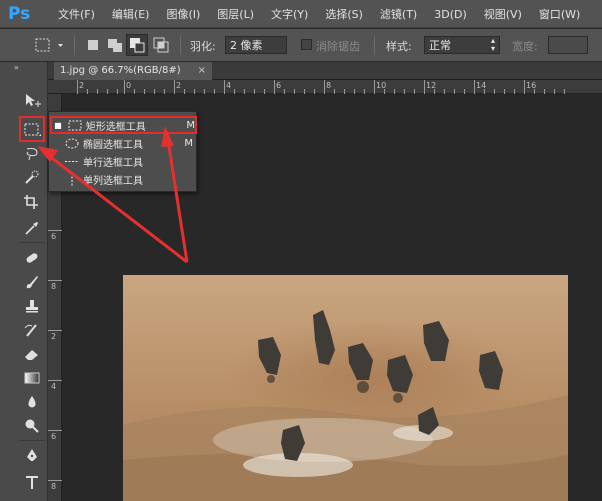 The image size is (602, 501). Describe the element at coordinates (450, 14) in the screenshot. I see `menu-3d: 3D(D)` at that location.